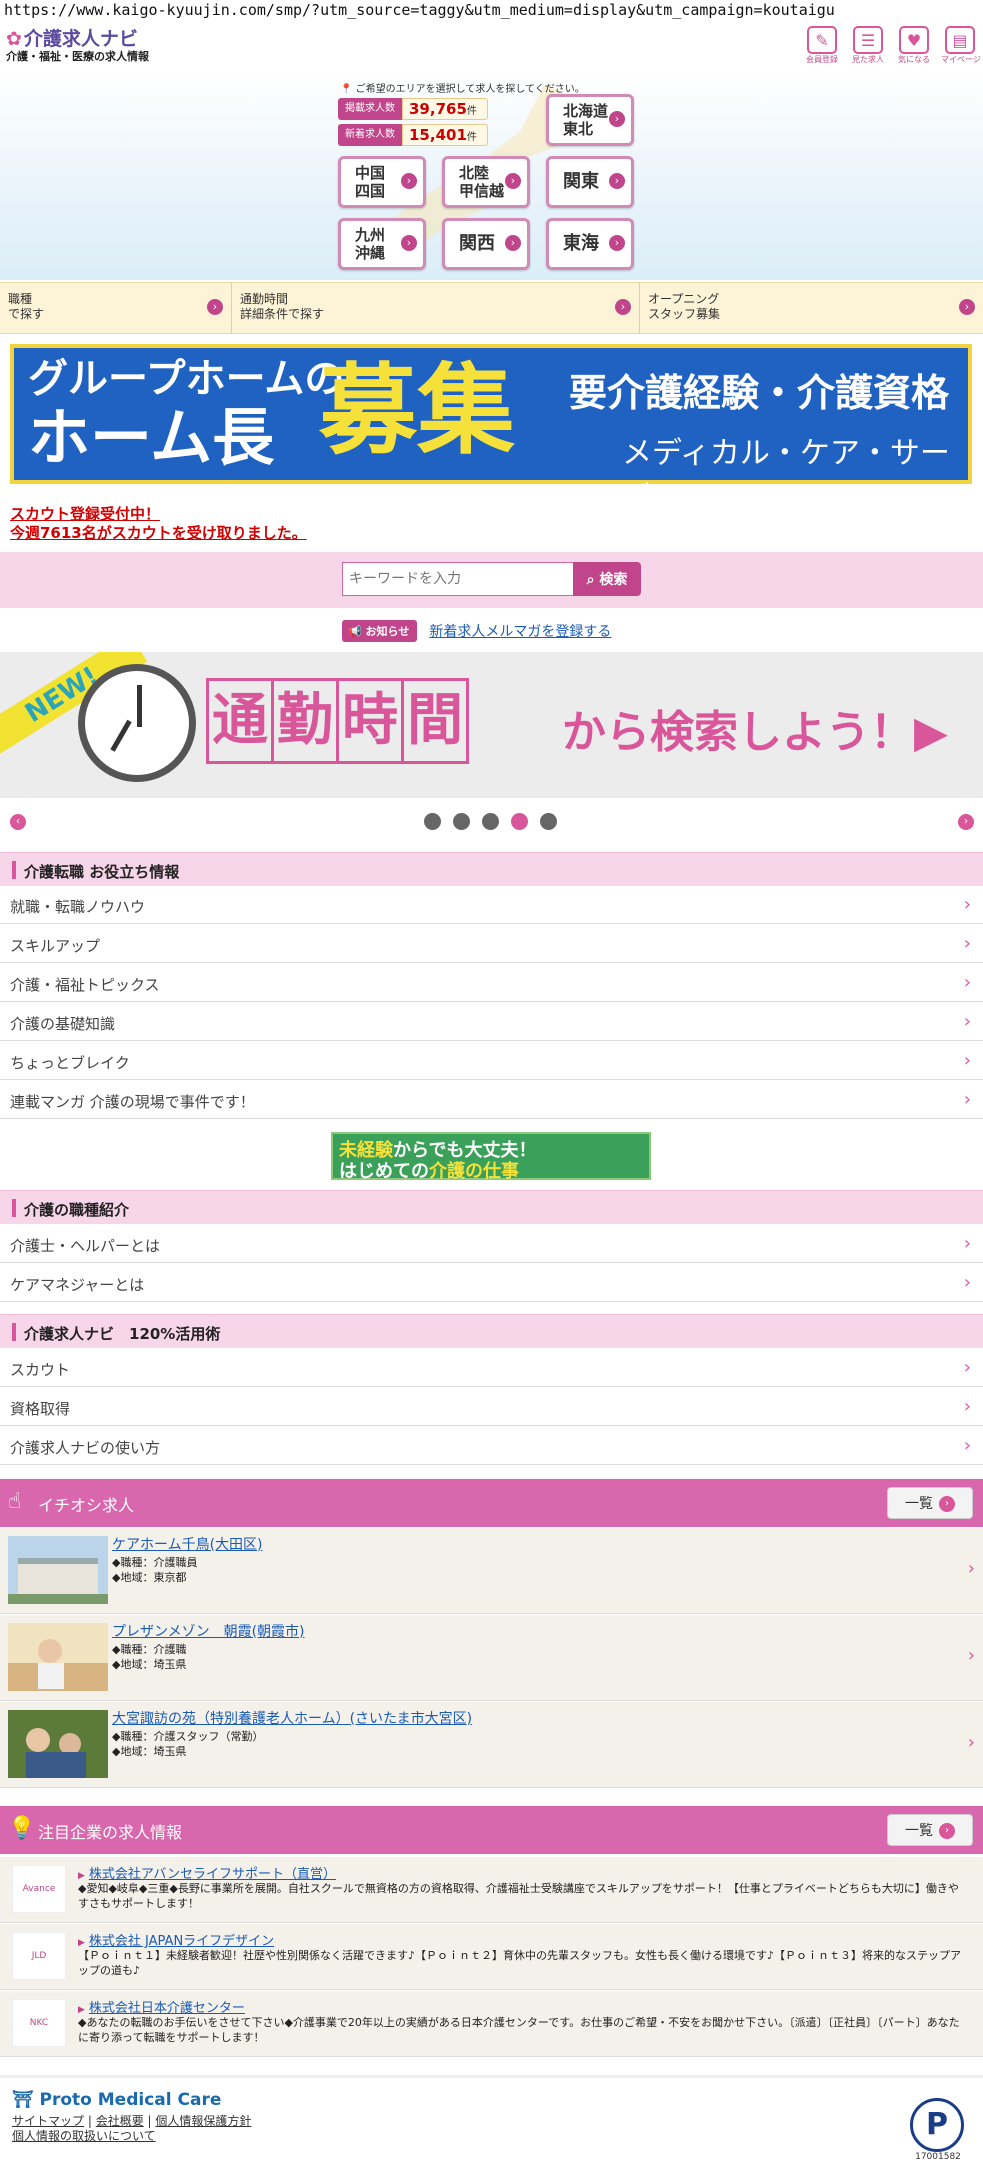 The height and width of the screenshot is (2182, 983). Describe the element at coordinates (491, 1100) in the screenshot. I see `list-item-tips: 連載マンガ 介護の現場で事件です！ ›` at that location.